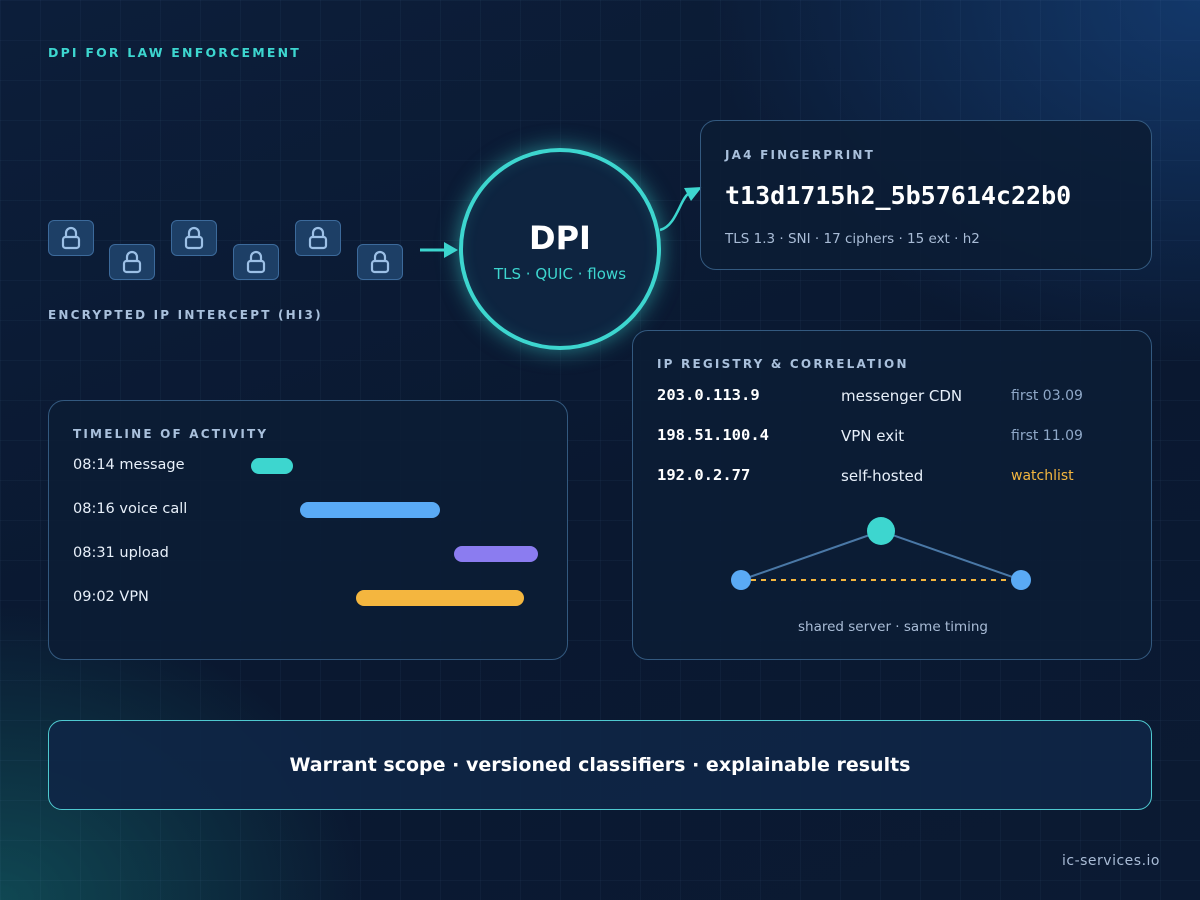 Image resolution: width=1200 pixels, height=900 pixels. What do you see at coordinates (1047, 396) in the screenshot?
I see `ip-status: first 03.09` at bounding box center [1047, 396].